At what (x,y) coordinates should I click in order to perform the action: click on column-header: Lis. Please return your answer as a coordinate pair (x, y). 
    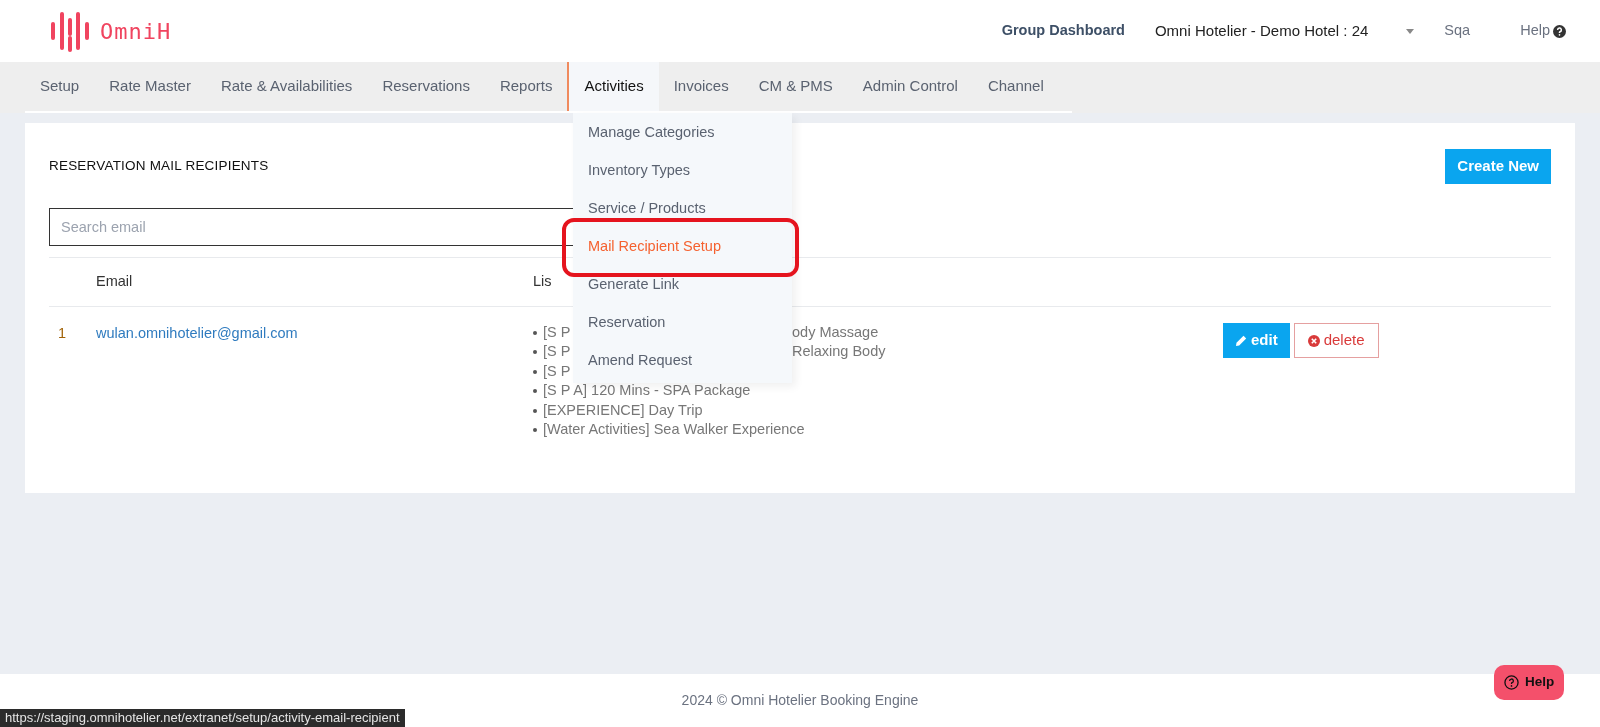
    Looking at the image, I should click on (542, 281).